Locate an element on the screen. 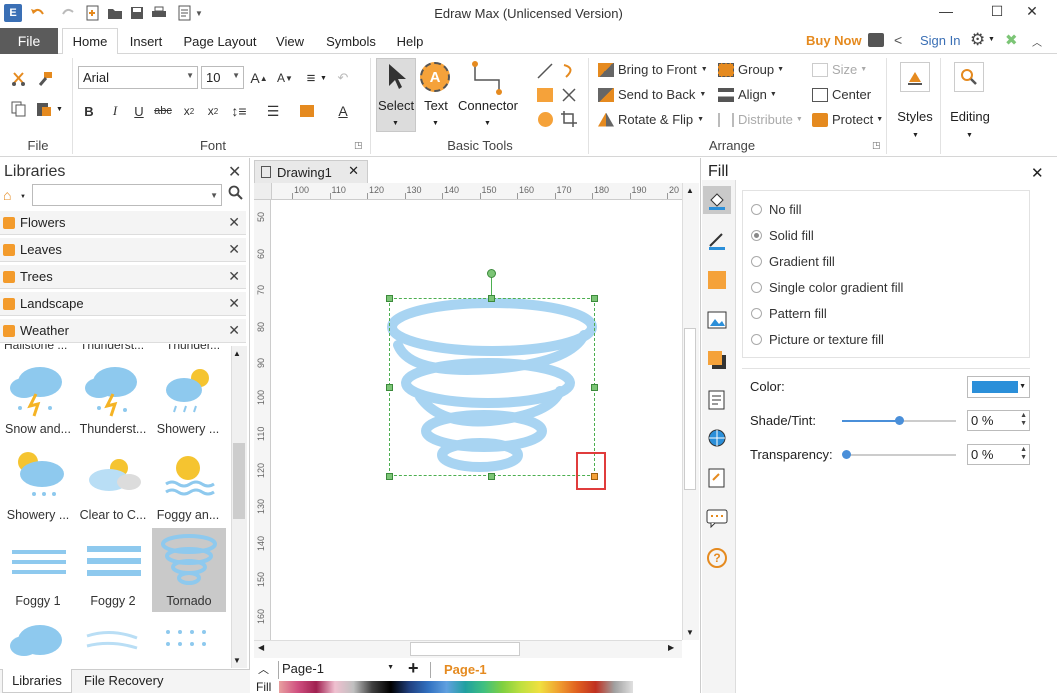  library-scroll-thumb is located at coordinates (239, 481).